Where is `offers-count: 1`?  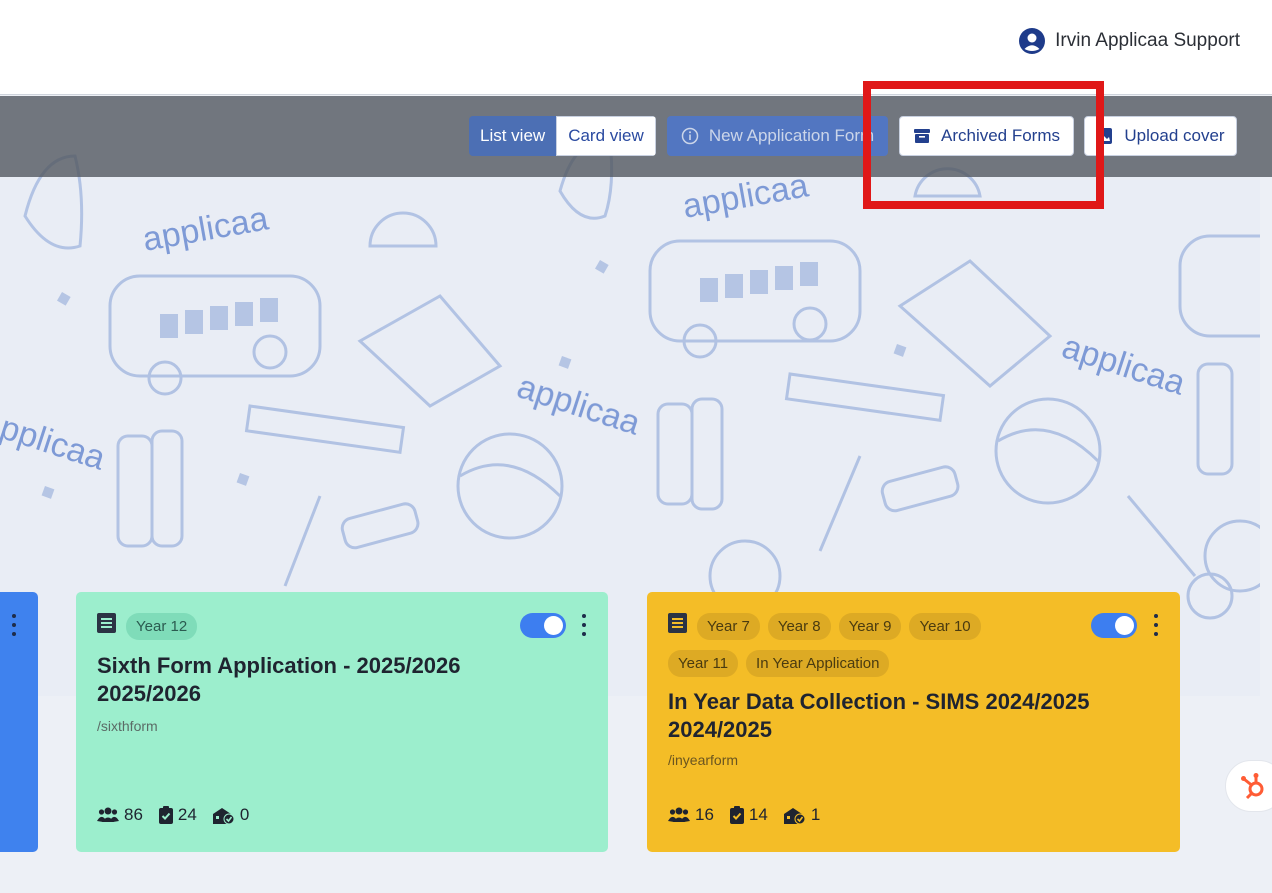
offers-count: 1 is located at coordinates (815, 814).